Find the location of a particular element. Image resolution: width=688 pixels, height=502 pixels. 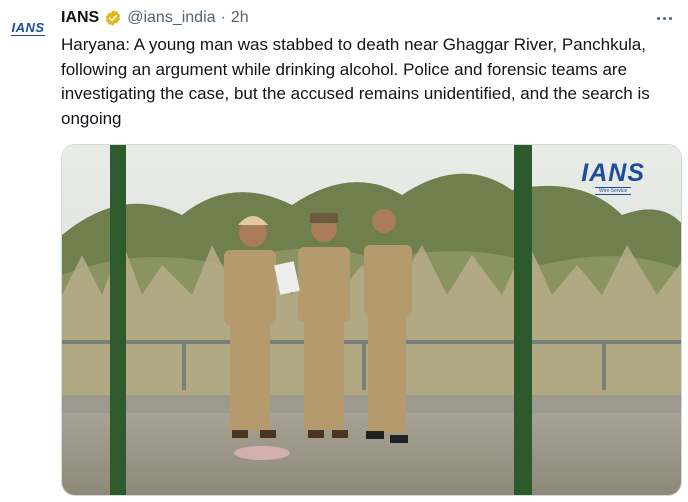

timestamp: 2h is located at coordinates (240, 18).